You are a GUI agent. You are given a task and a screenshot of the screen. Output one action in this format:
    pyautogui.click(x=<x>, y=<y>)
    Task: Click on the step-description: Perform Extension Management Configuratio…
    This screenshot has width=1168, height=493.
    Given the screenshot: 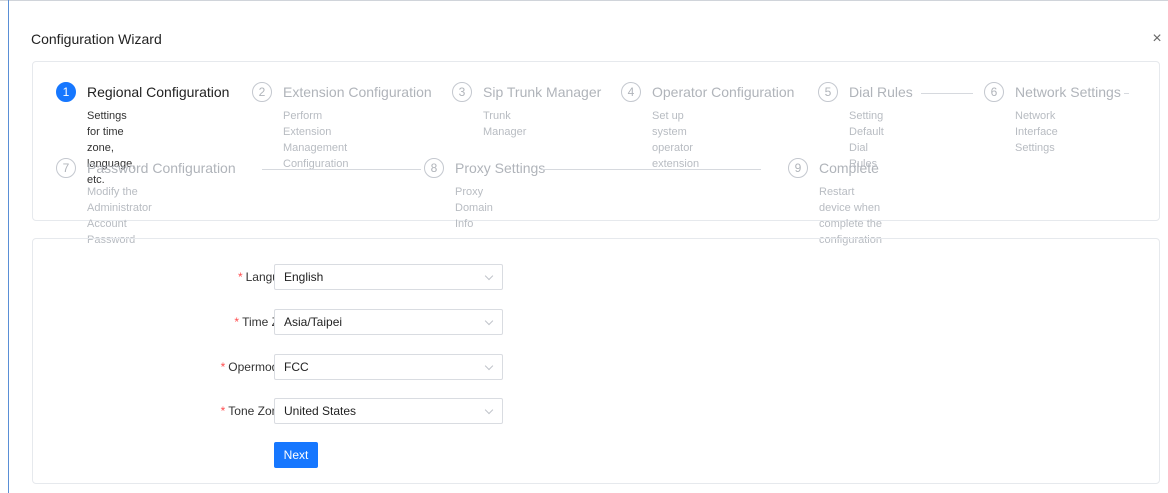 What is the action you would take?
    pyautogui.click(x=316, y=140)
    